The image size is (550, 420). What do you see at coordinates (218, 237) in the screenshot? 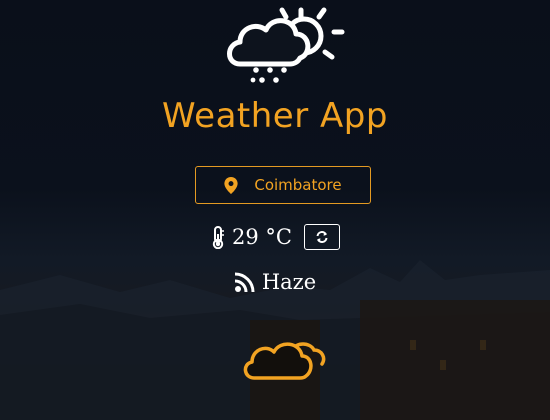
I see `thermometer-icon` at bounding box center [218, 237].